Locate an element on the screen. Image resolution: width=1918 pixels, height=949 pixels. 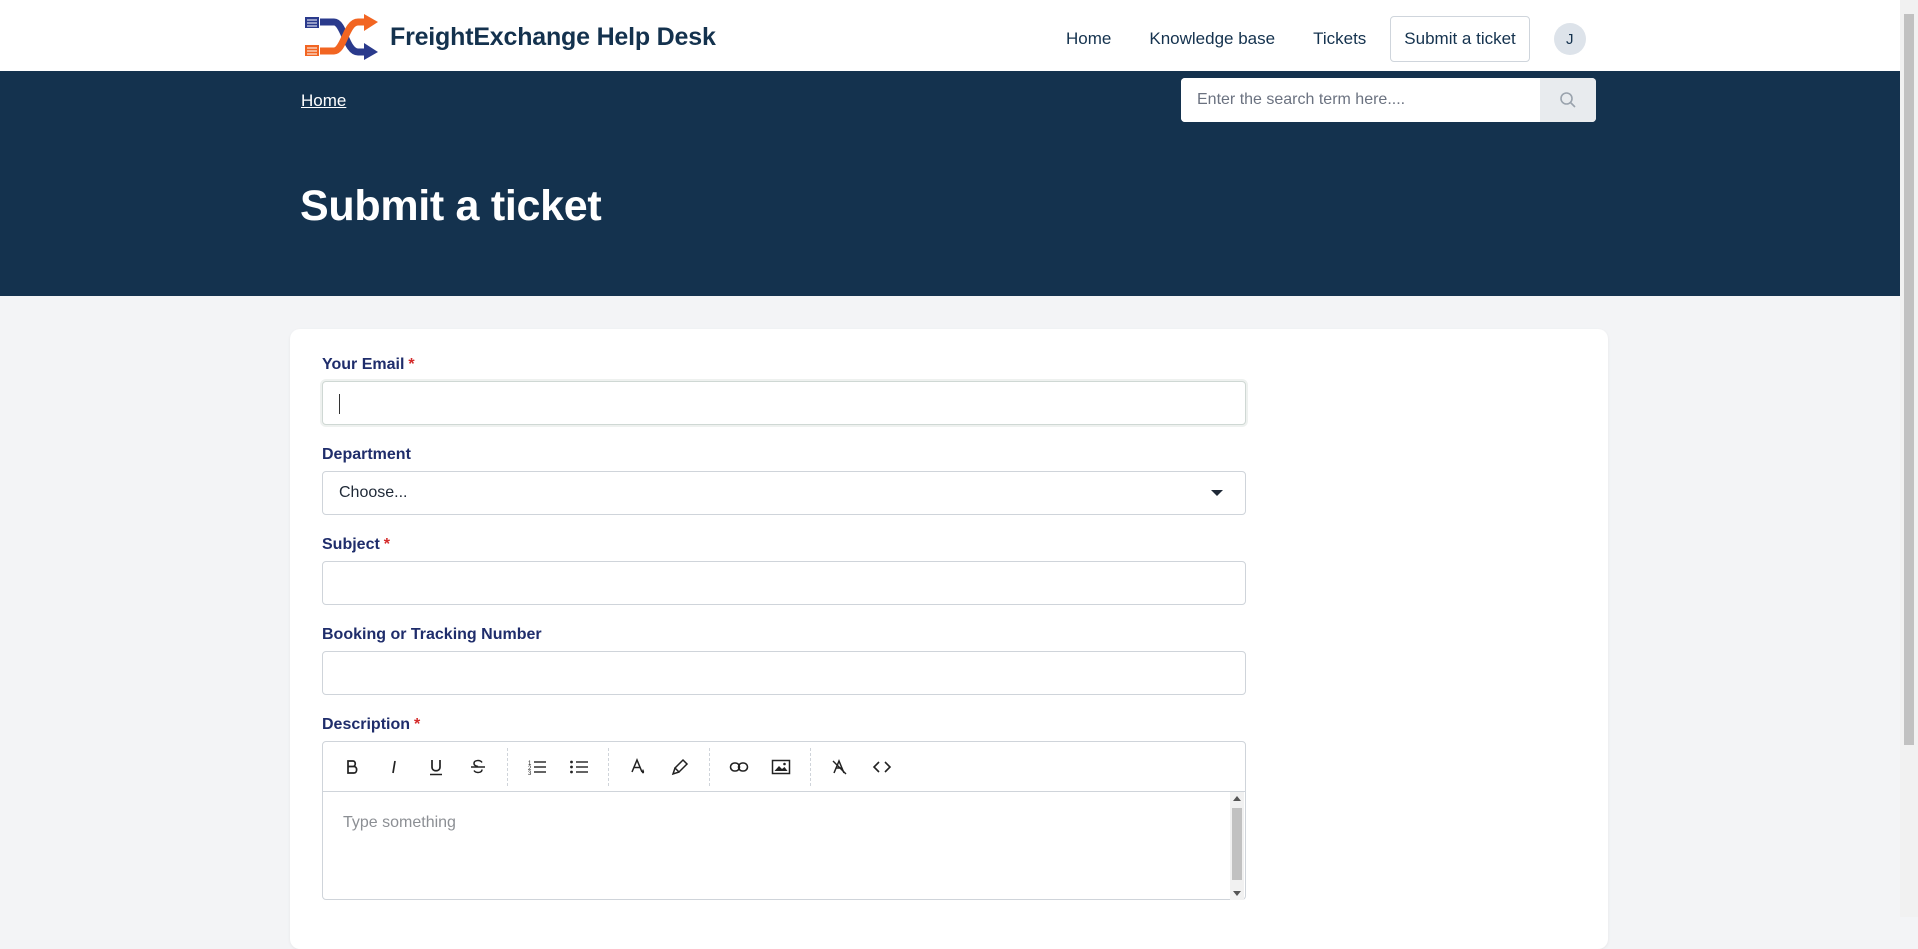
highlight-button is located at coordinates (680, 767).